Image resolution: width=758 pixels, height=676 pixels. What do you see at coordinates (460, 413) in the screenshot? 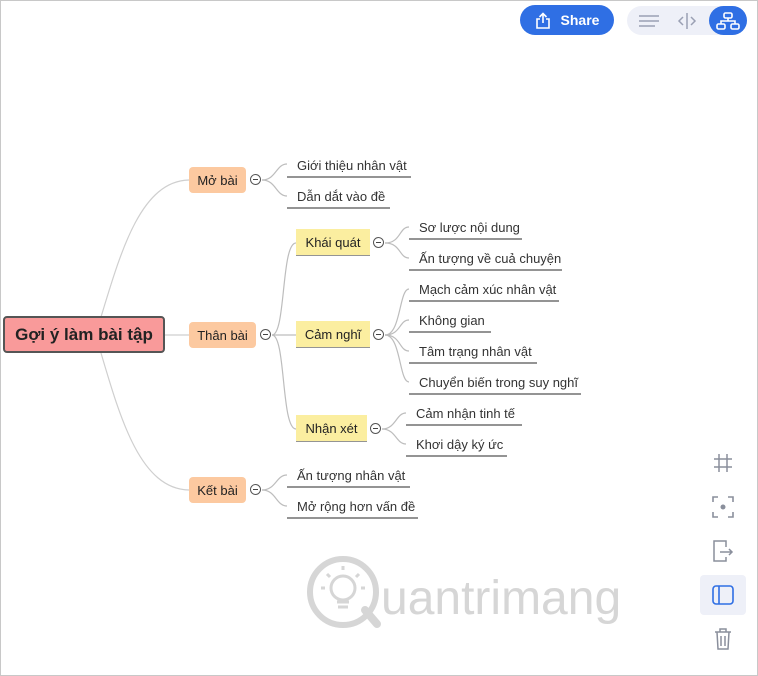
I see `leaf-cam-nhan-tinh-te: Cảm nhận tinh tế` at bounding box center [460, 413].